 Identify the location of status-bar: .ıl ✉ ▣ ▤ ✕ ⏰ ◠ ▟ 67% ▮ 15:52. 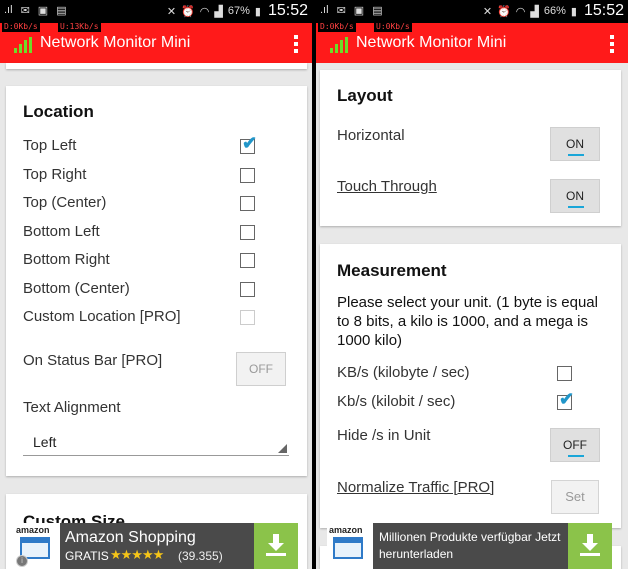
(156, 11).